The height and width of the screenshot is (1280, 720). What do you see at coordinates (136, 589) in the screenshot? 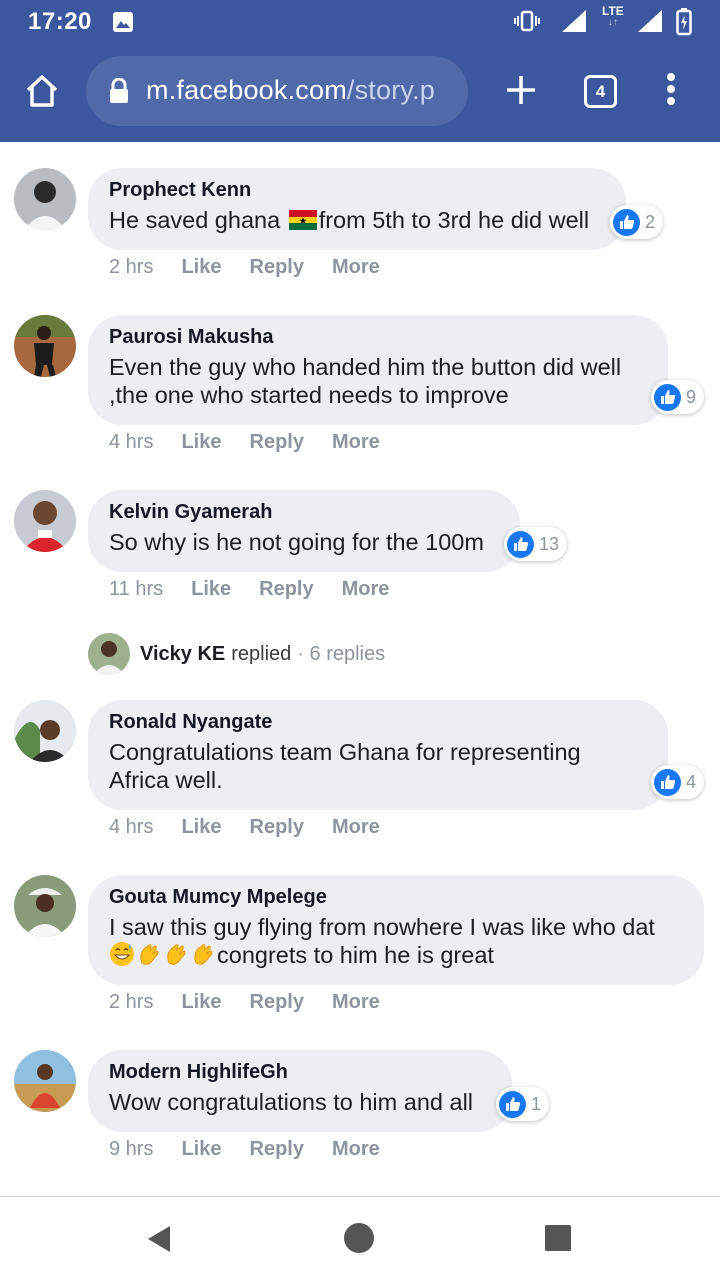
I see `comment-time: 11 hrs` at bounding box center [136, 589].